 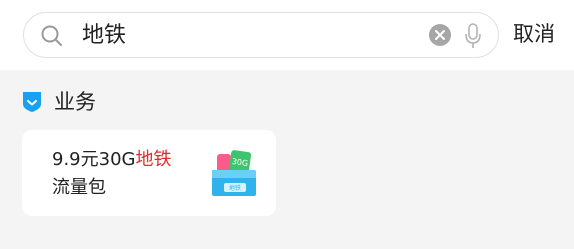 What do you see at coordinates (32, 102) in the screenshot?
I see `shield-icon` at bounding box center [32, 102].